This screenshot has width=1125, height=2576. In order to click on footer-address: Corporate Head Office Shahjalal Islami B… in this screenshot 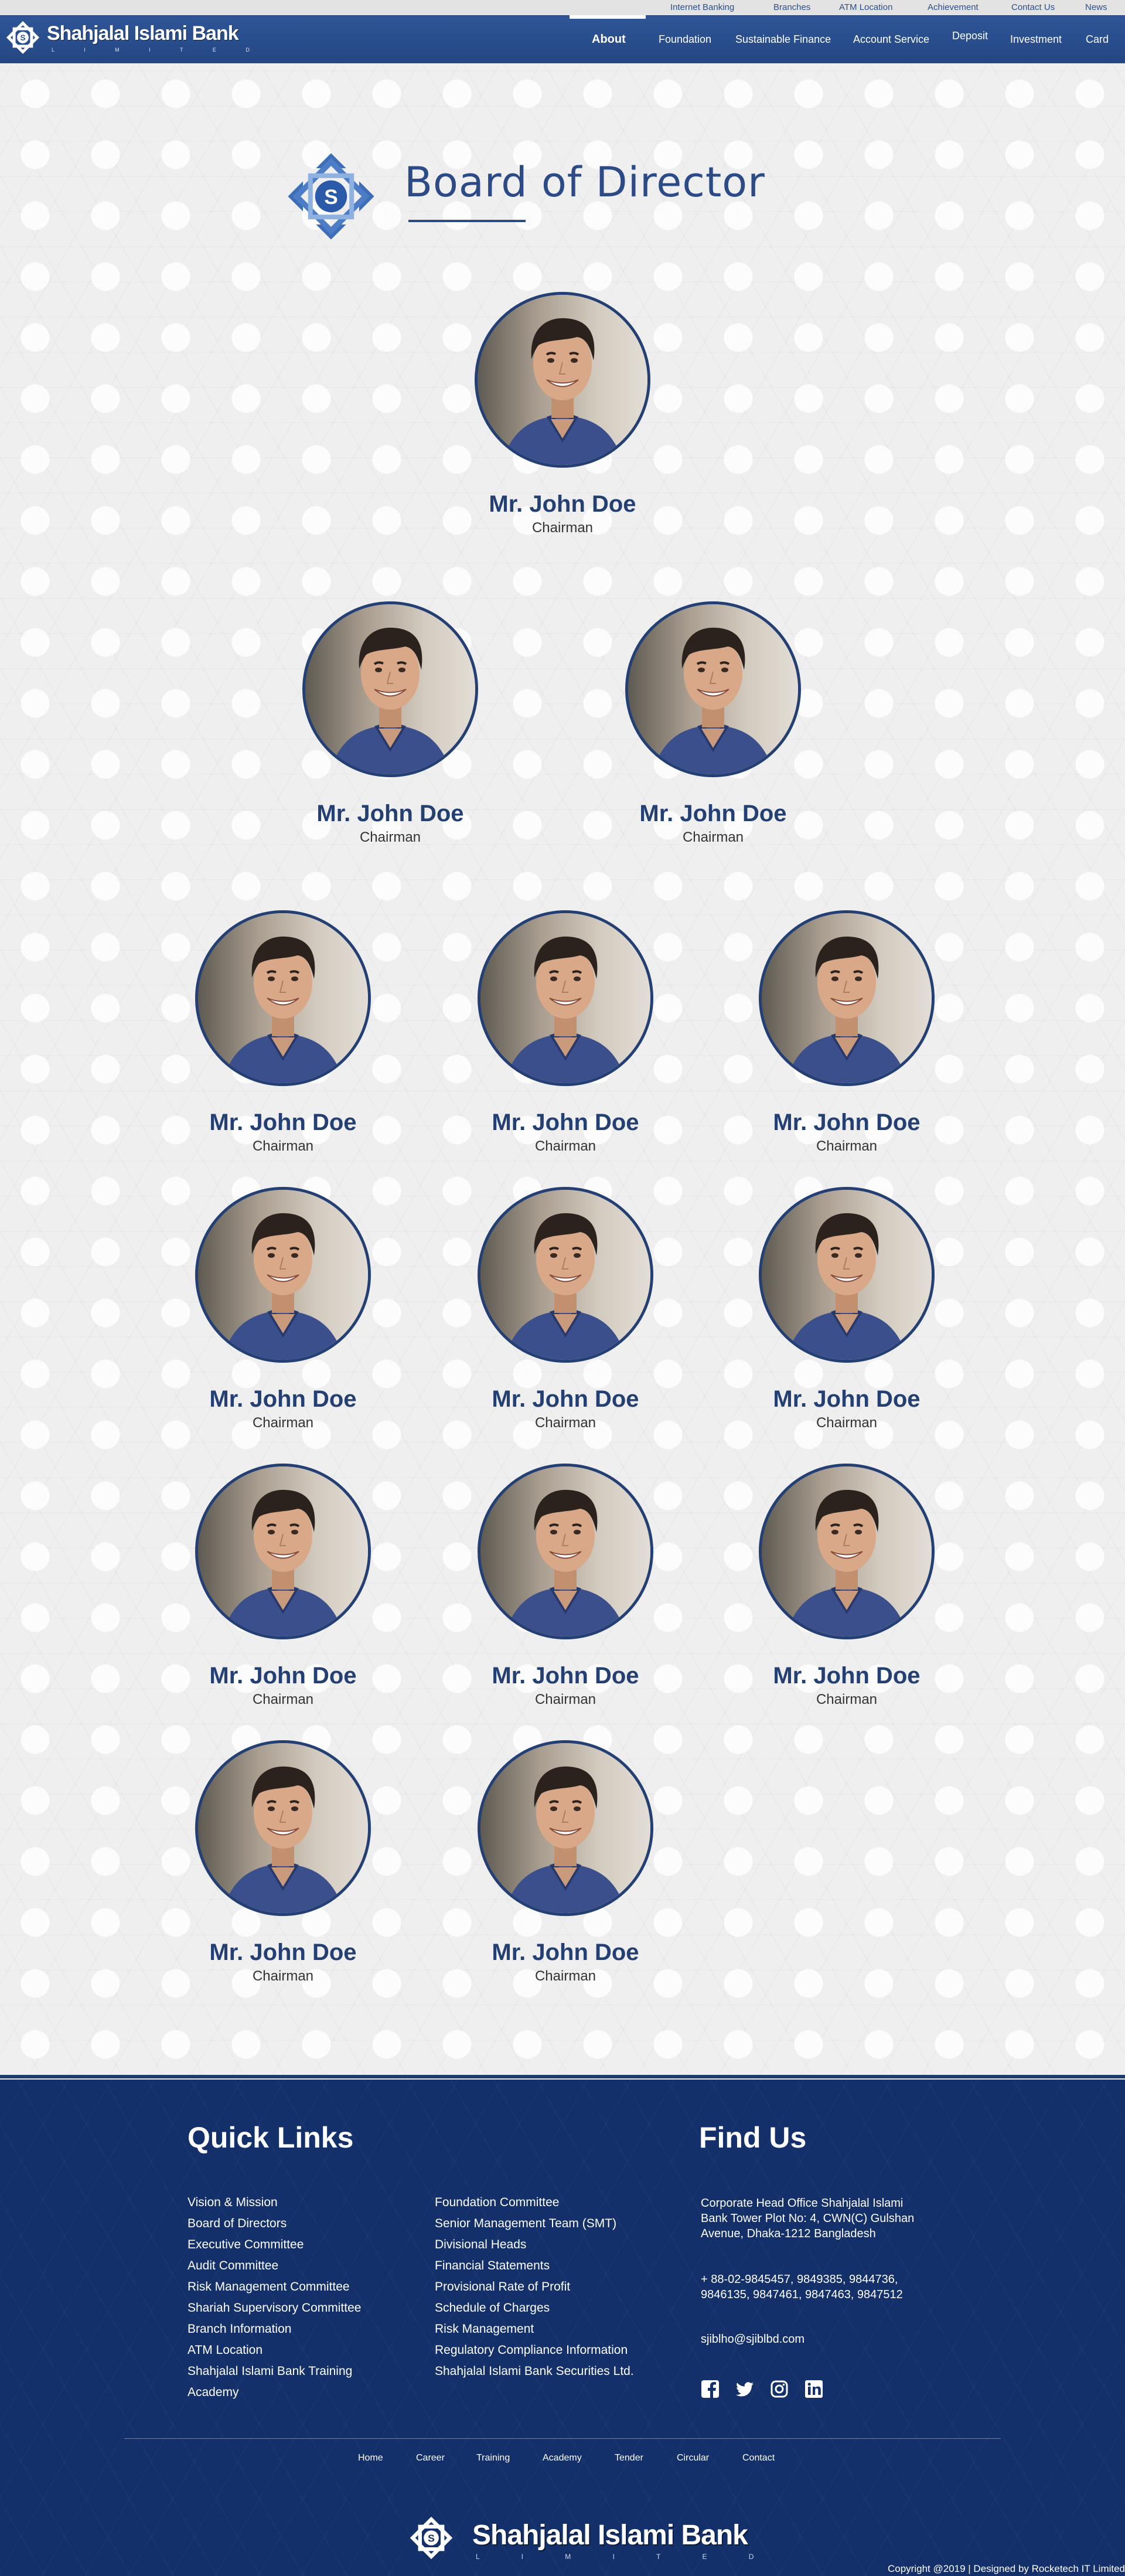, I will do `click(827, 2218)`.